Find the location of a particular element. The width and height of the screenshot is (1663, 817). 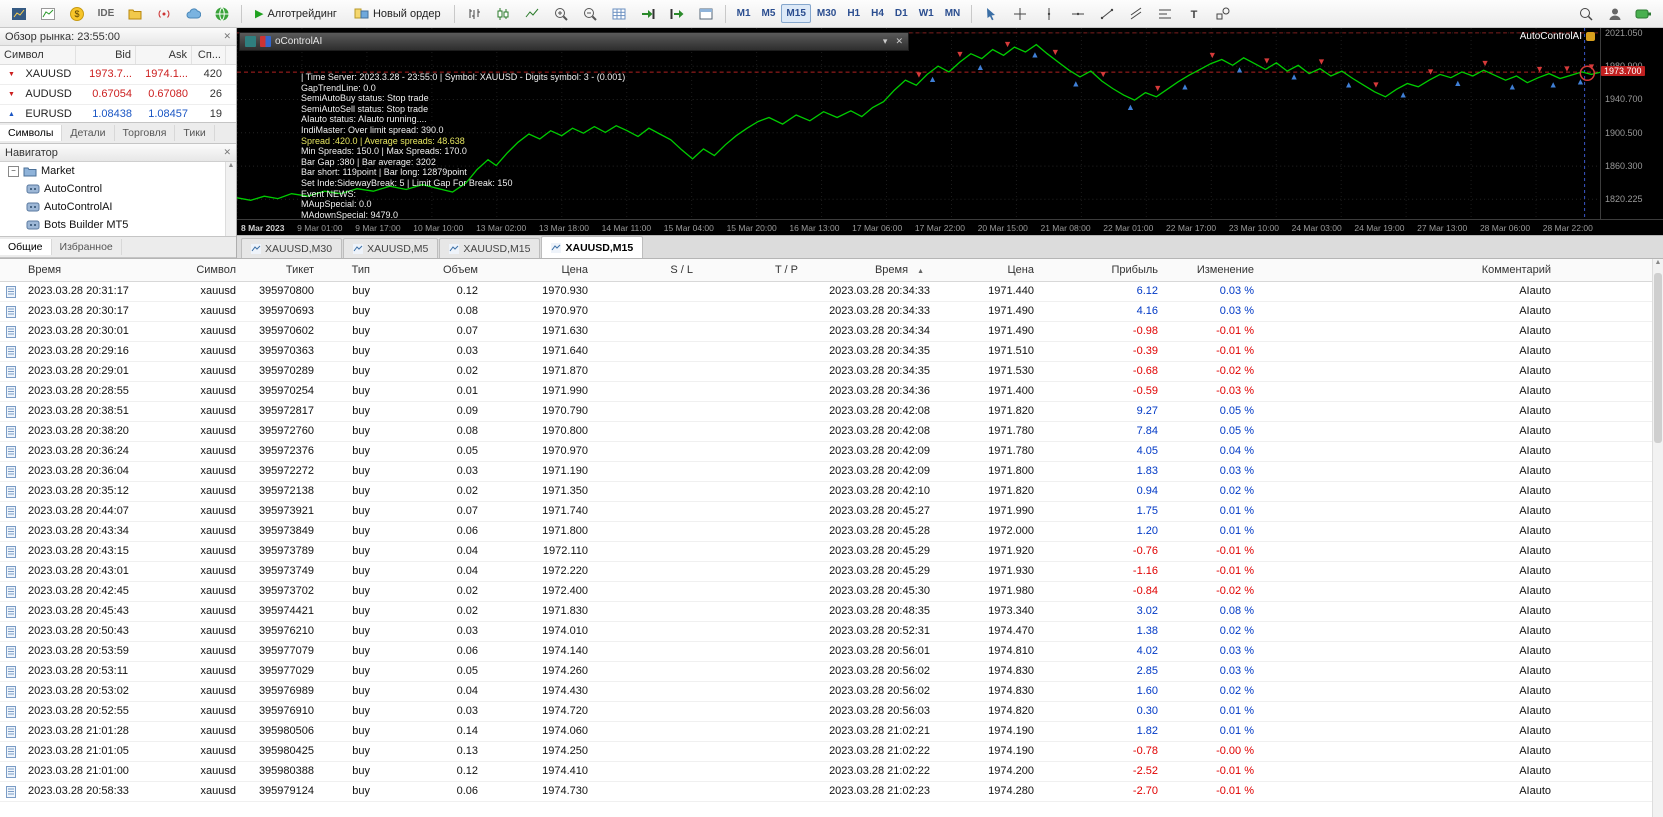

timeframe-m15: M15 is located at coordinates (796, 13).